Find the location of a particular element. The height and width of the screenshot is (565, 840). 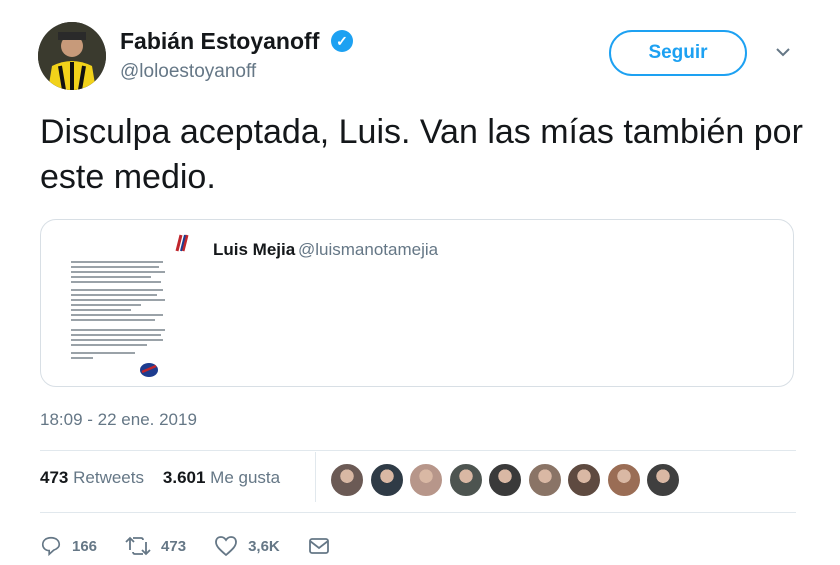

likes-label: Me gusta is located at coordinates (245, 477).